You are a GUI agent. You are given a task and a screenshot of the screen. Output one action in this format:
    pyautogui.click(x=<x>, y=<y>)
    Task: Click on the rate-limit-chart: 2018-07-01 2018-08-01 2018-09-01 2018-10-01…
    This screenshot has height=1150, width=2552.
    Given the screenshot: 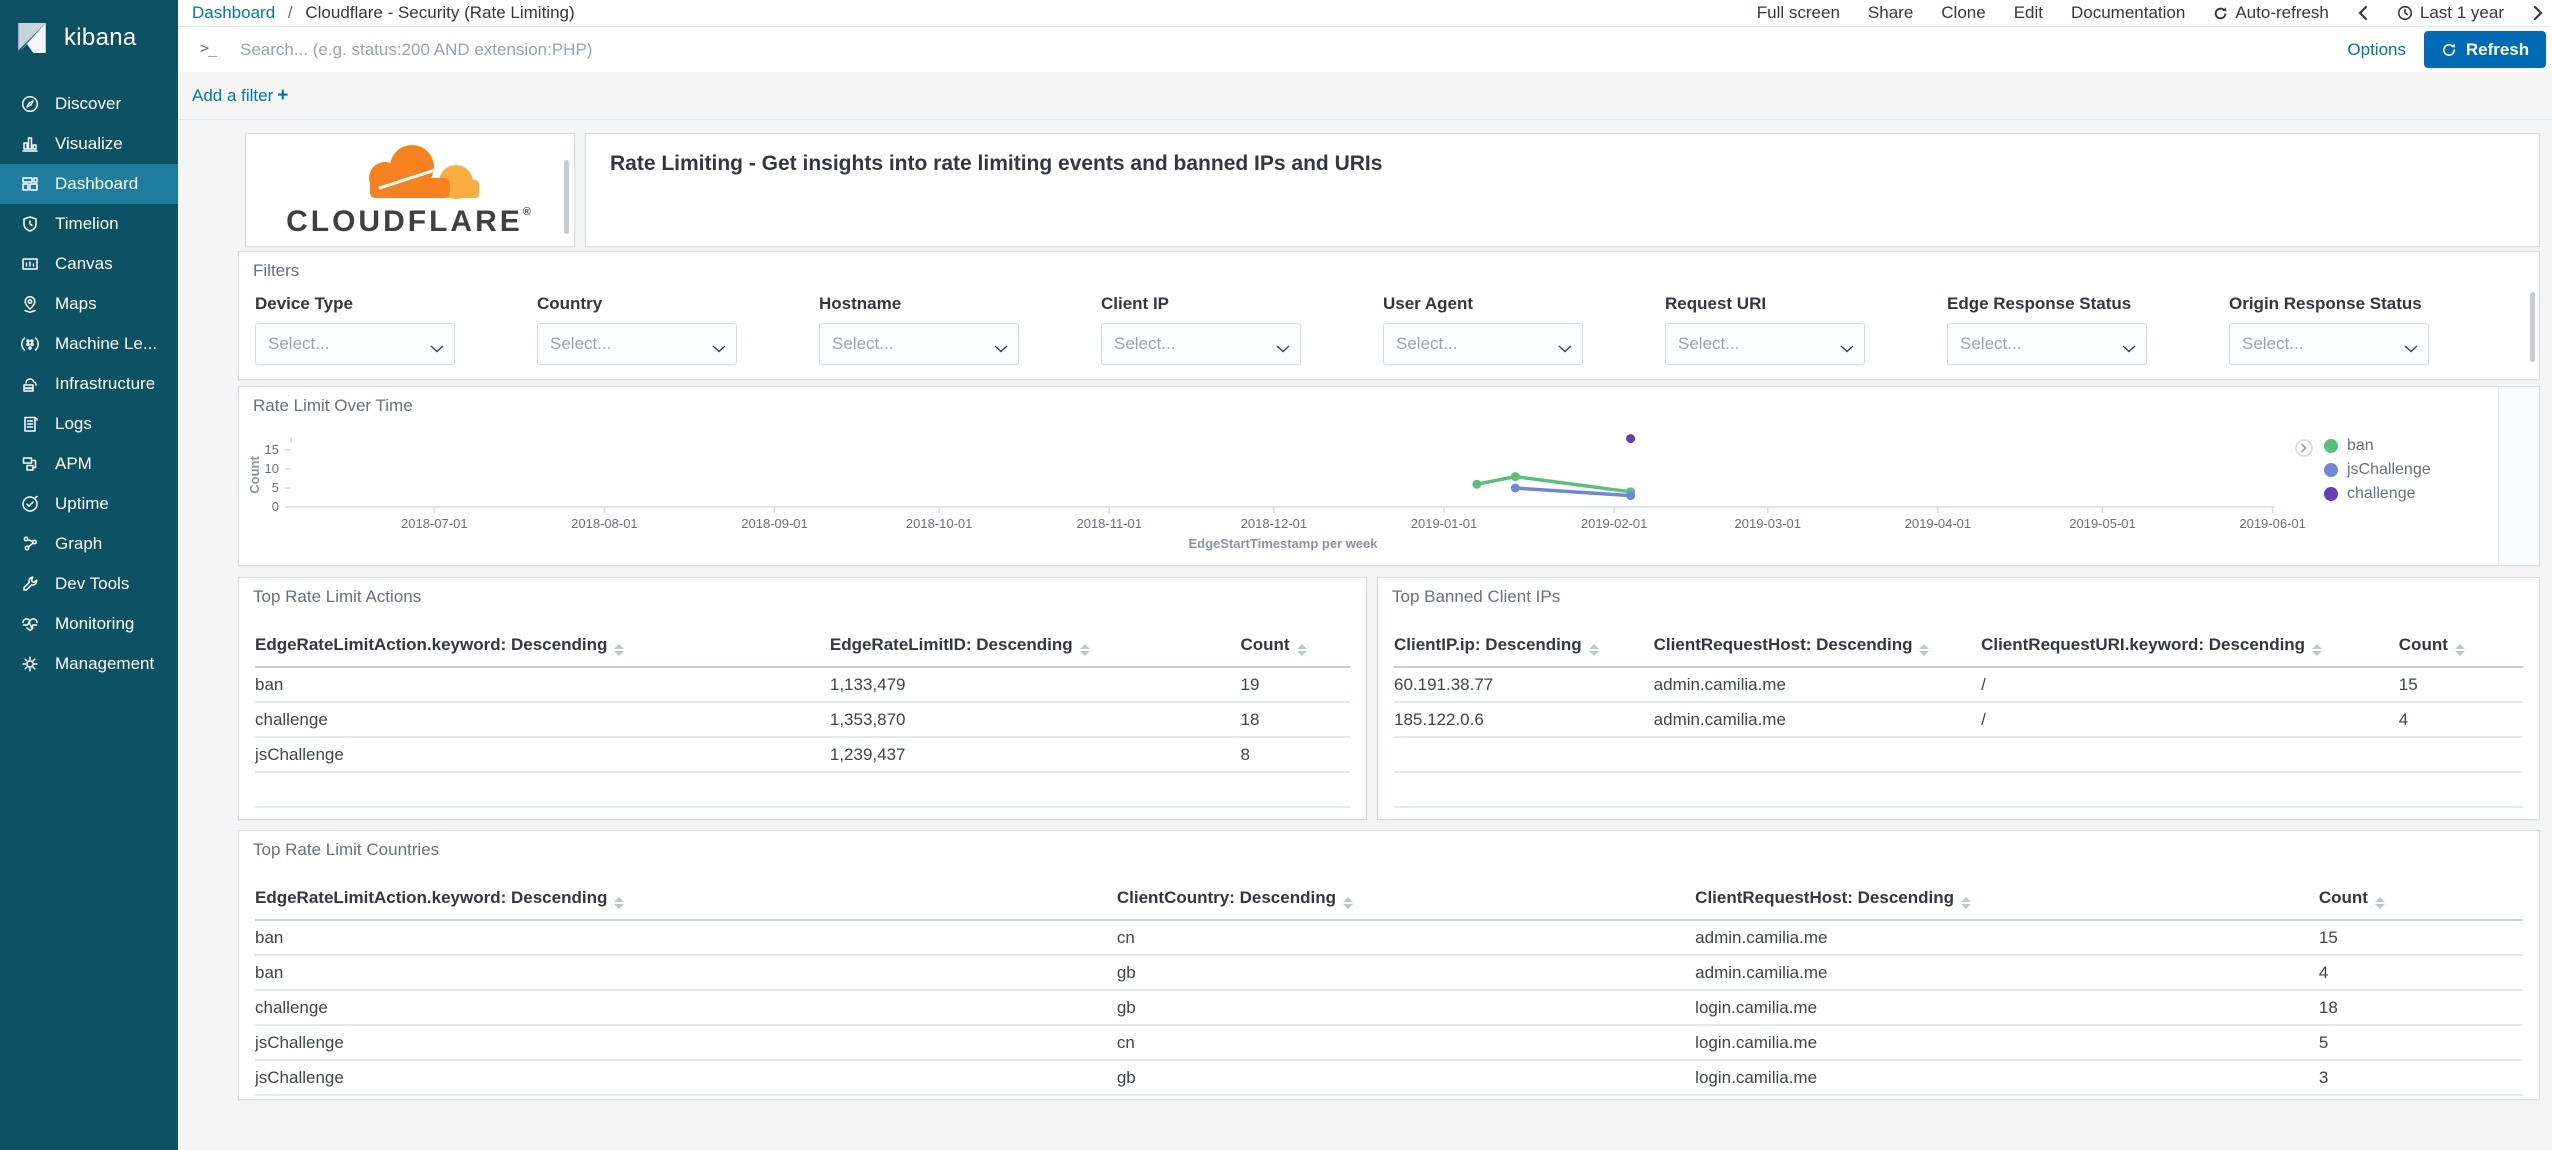 What is the action you would take?
    pyautogui.click(x=1389, y=476)
    